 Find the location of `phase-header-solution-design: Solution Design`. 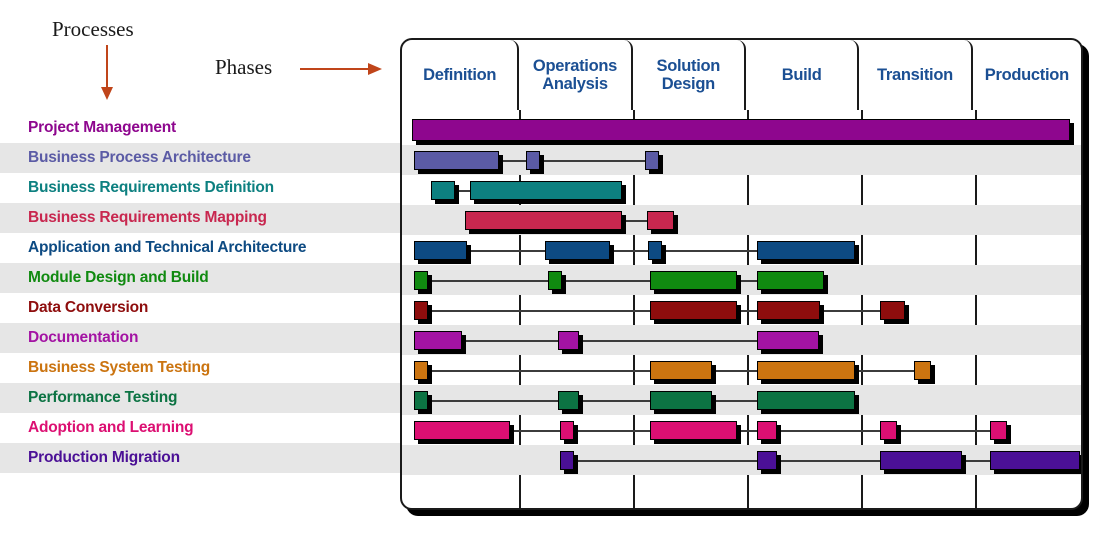

phase-header-solution-design: Solution Design is located at coordinates (689, 75).